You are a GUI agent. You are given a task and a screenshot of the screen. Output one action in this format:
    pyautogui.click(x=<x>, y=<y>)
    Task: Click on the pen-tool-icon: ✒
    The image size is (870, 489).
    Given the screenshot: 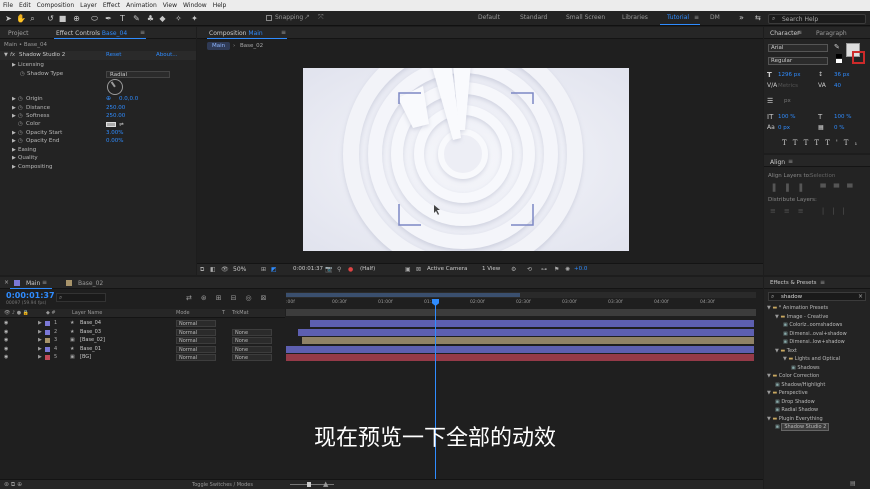 What is the action you would take?
    pyautogui.click(x=108, y=18)
    